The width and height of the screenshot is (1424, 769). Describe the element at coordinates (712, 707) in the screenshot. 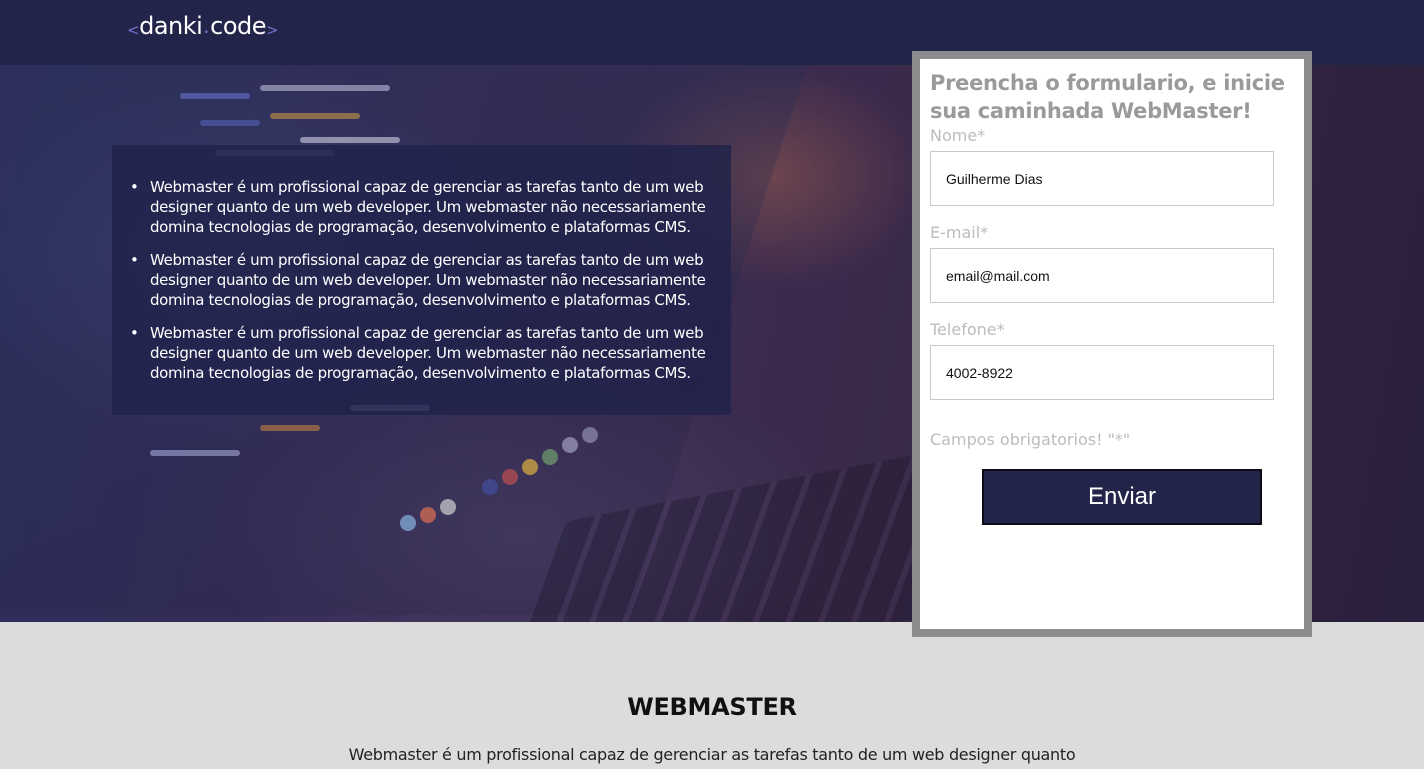

I see `section-title: WEBMASTER` at that location.